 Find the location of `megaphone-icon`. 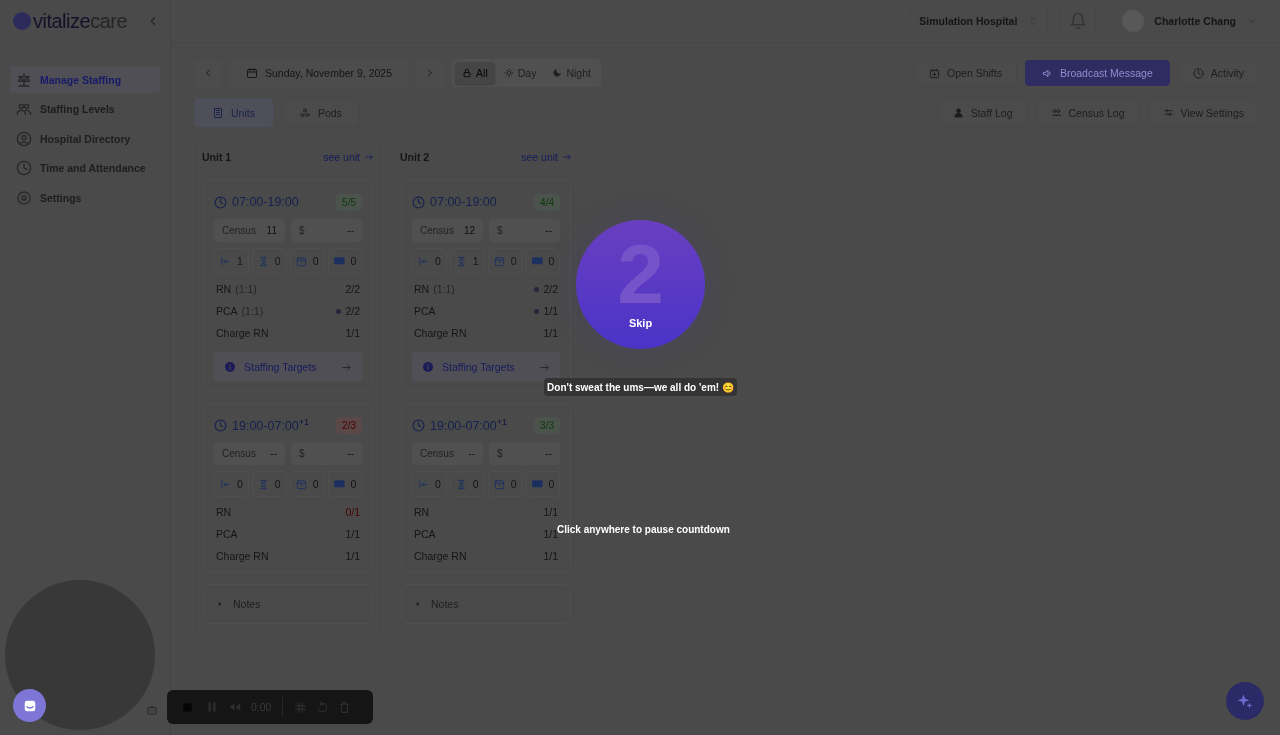

megaphone-icon is located at coordinates (1047, 73).